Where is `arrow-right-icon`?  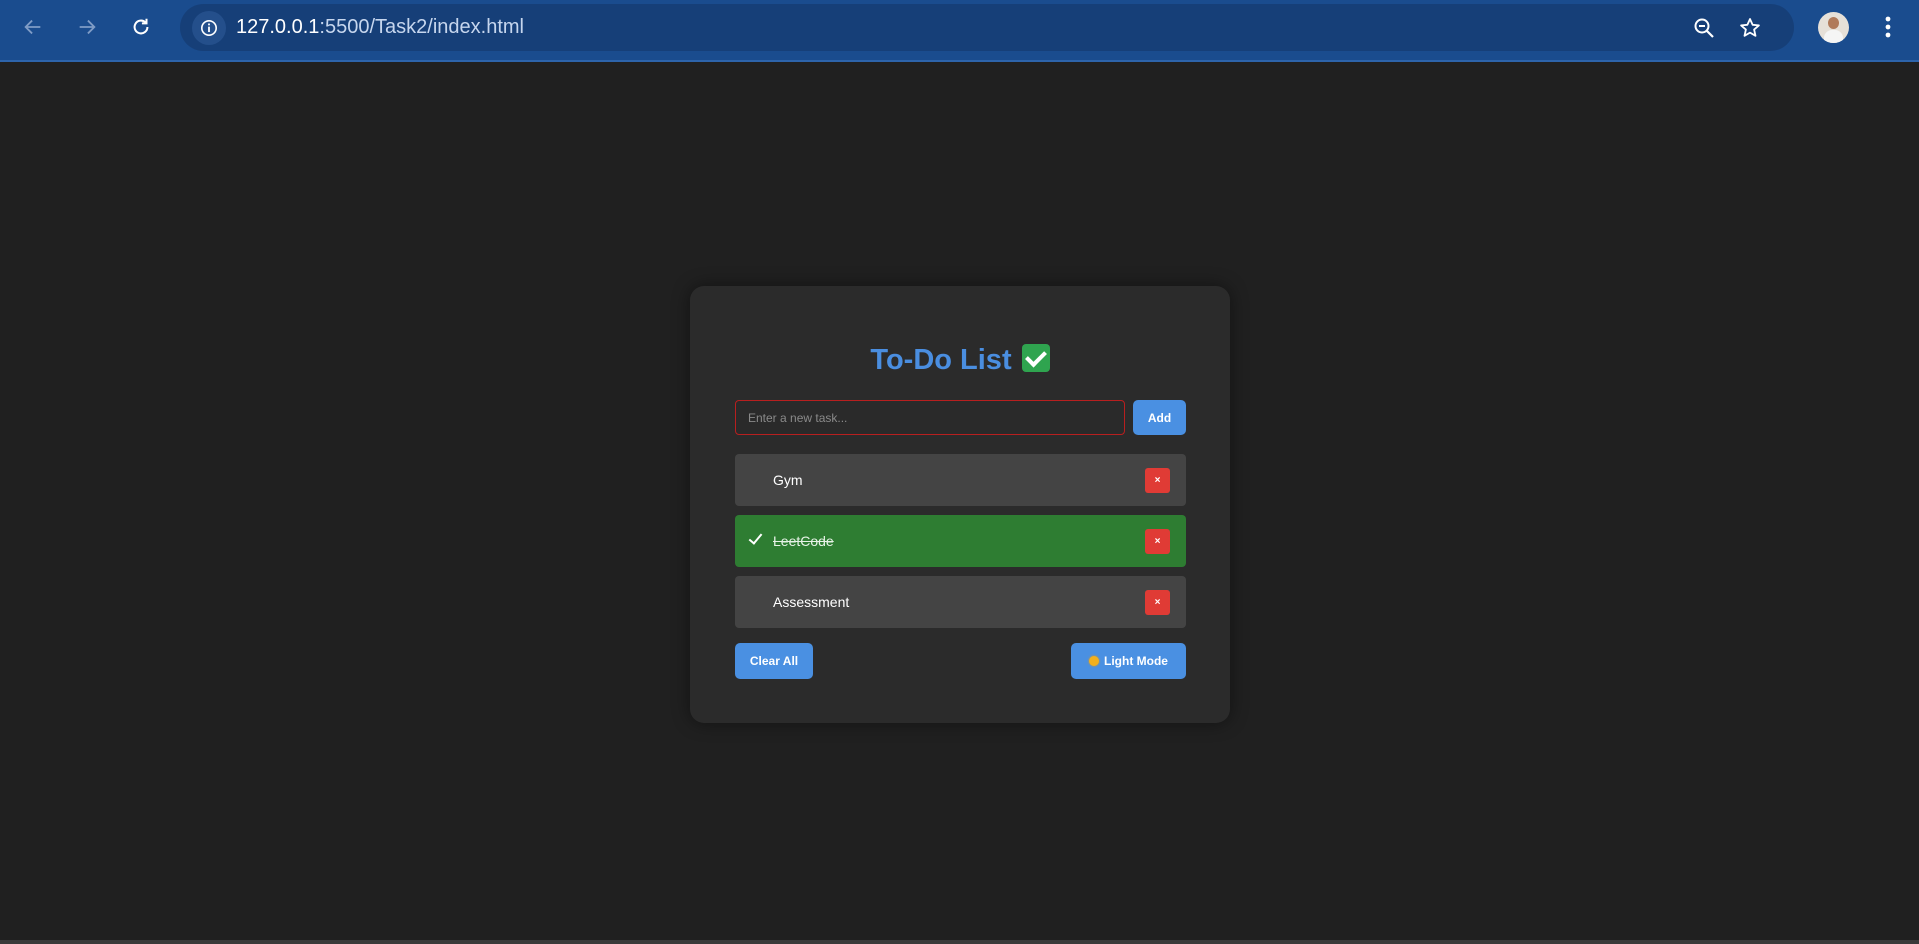 arrow-right-icon is located at coordinates (87, 27).